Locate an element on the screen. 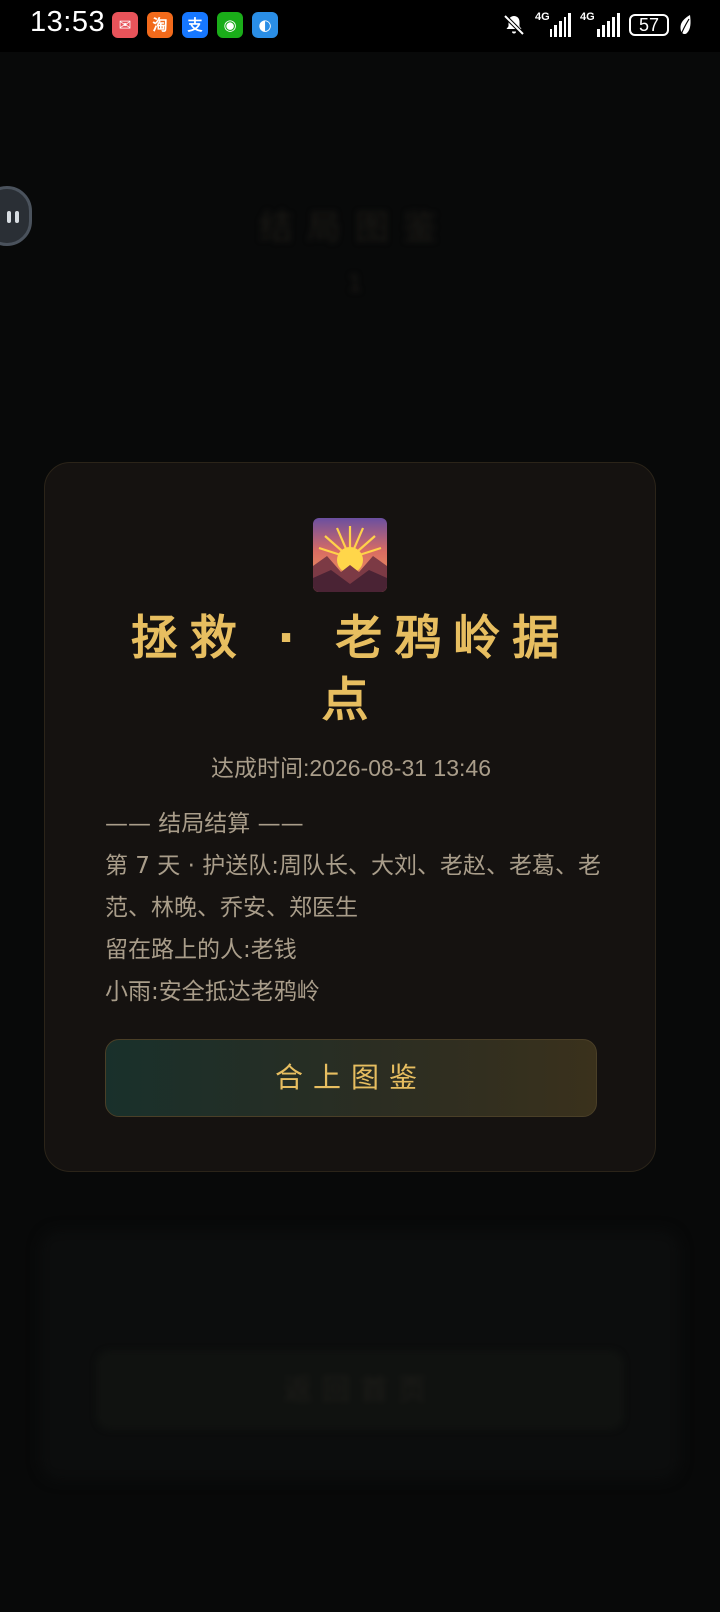 The height and width of the screenshot is (1612, 720). status-bar: 13:53 ✉ 淘 支 ◉ ◐ 4G 4G 57 is located at coordinates (360, 26).